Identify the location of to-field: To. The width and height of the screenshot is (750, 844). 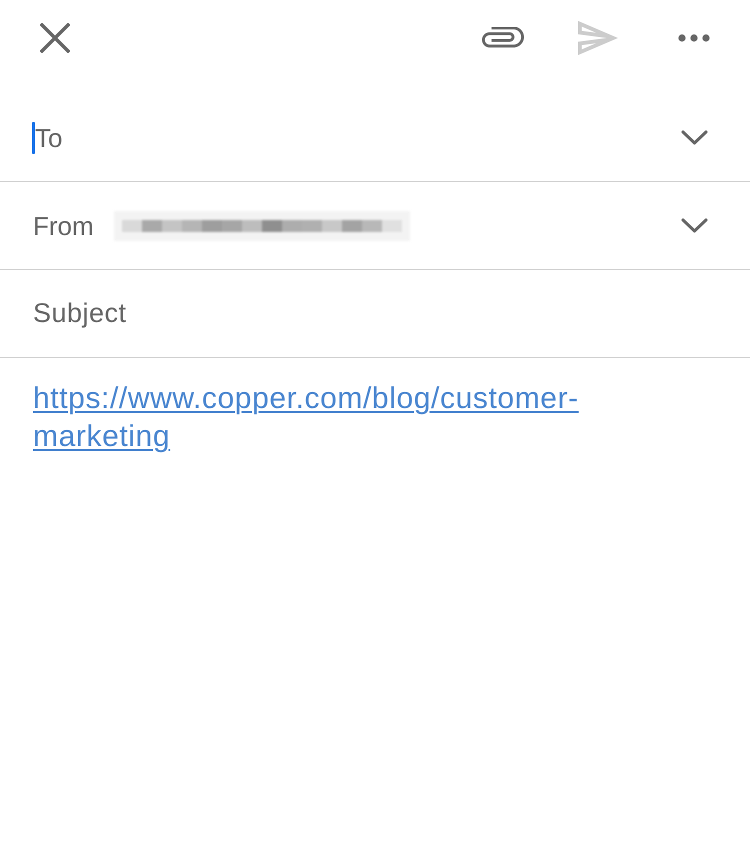
(353, 138).